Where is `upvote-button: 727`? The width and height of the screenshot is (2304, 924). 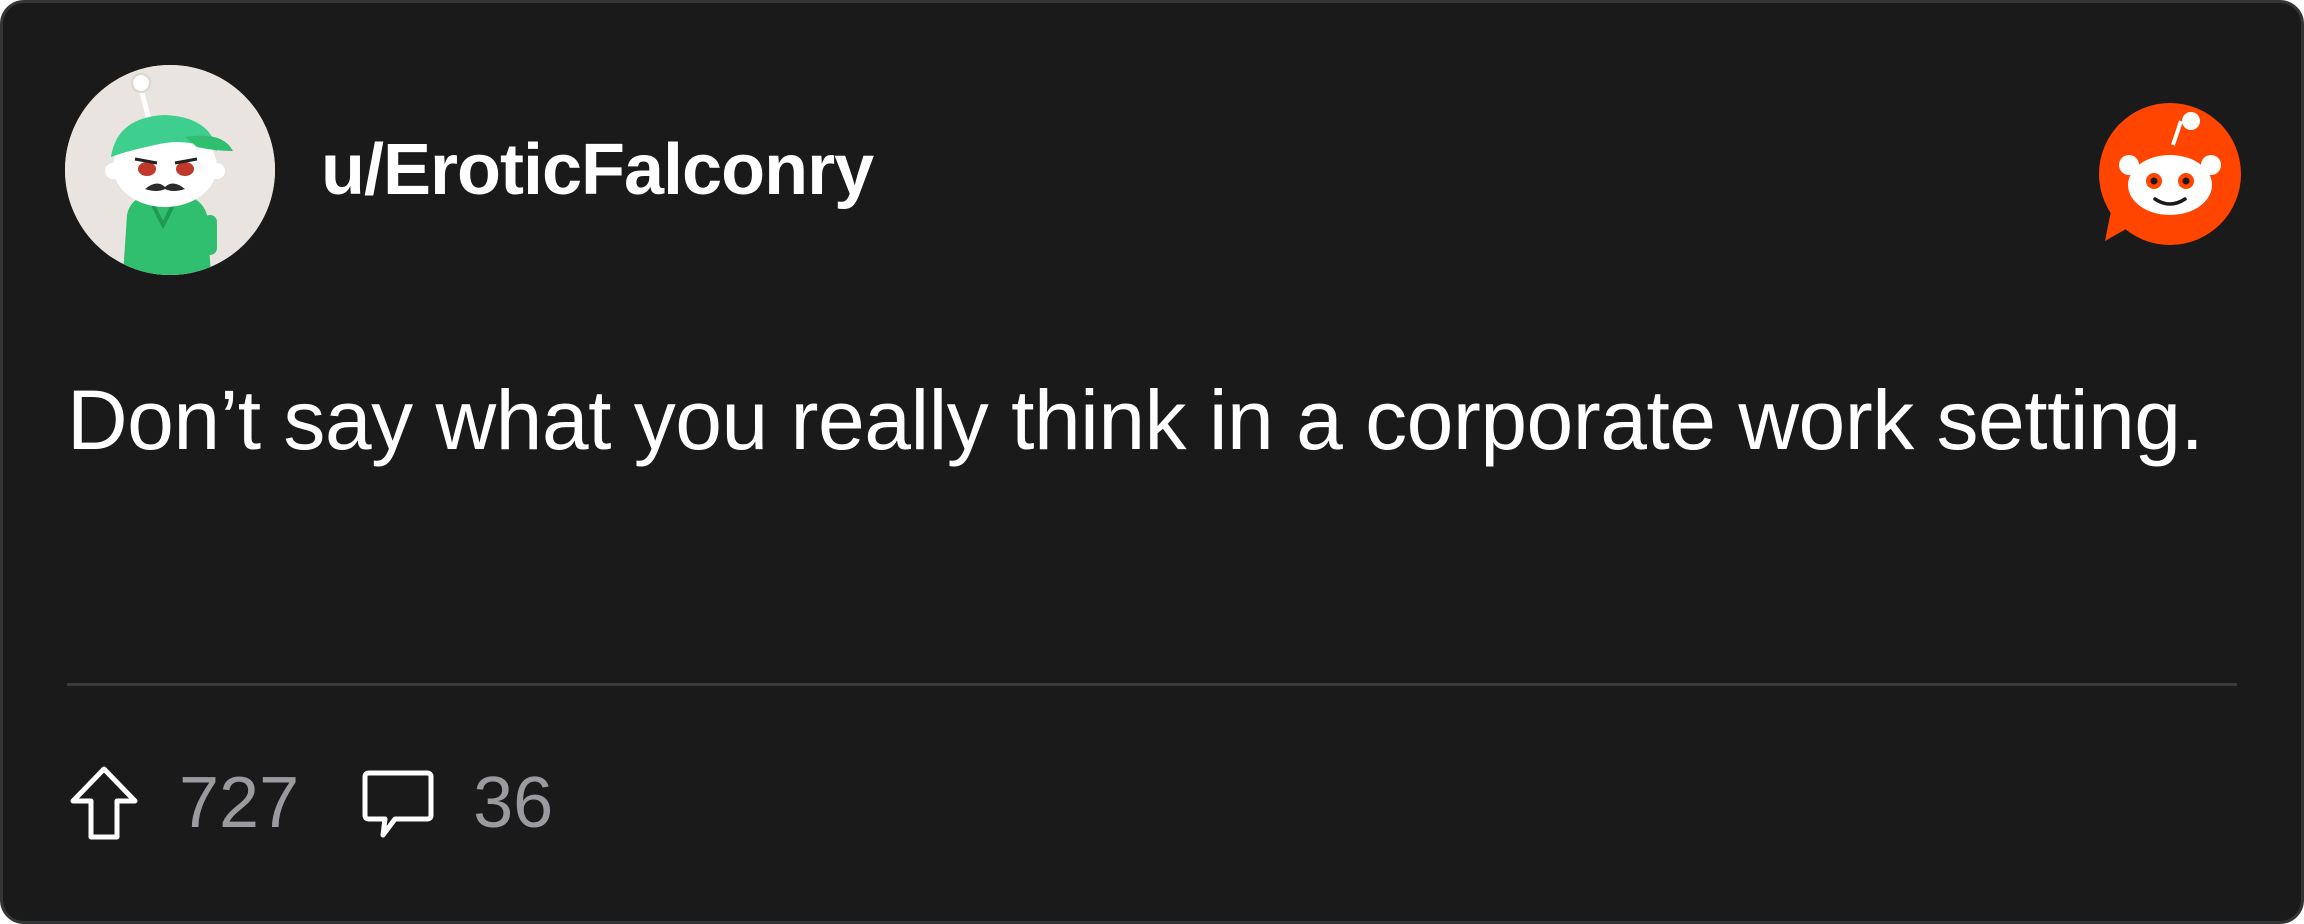
upvote-button: 727 is located at coordinates (183, 803).